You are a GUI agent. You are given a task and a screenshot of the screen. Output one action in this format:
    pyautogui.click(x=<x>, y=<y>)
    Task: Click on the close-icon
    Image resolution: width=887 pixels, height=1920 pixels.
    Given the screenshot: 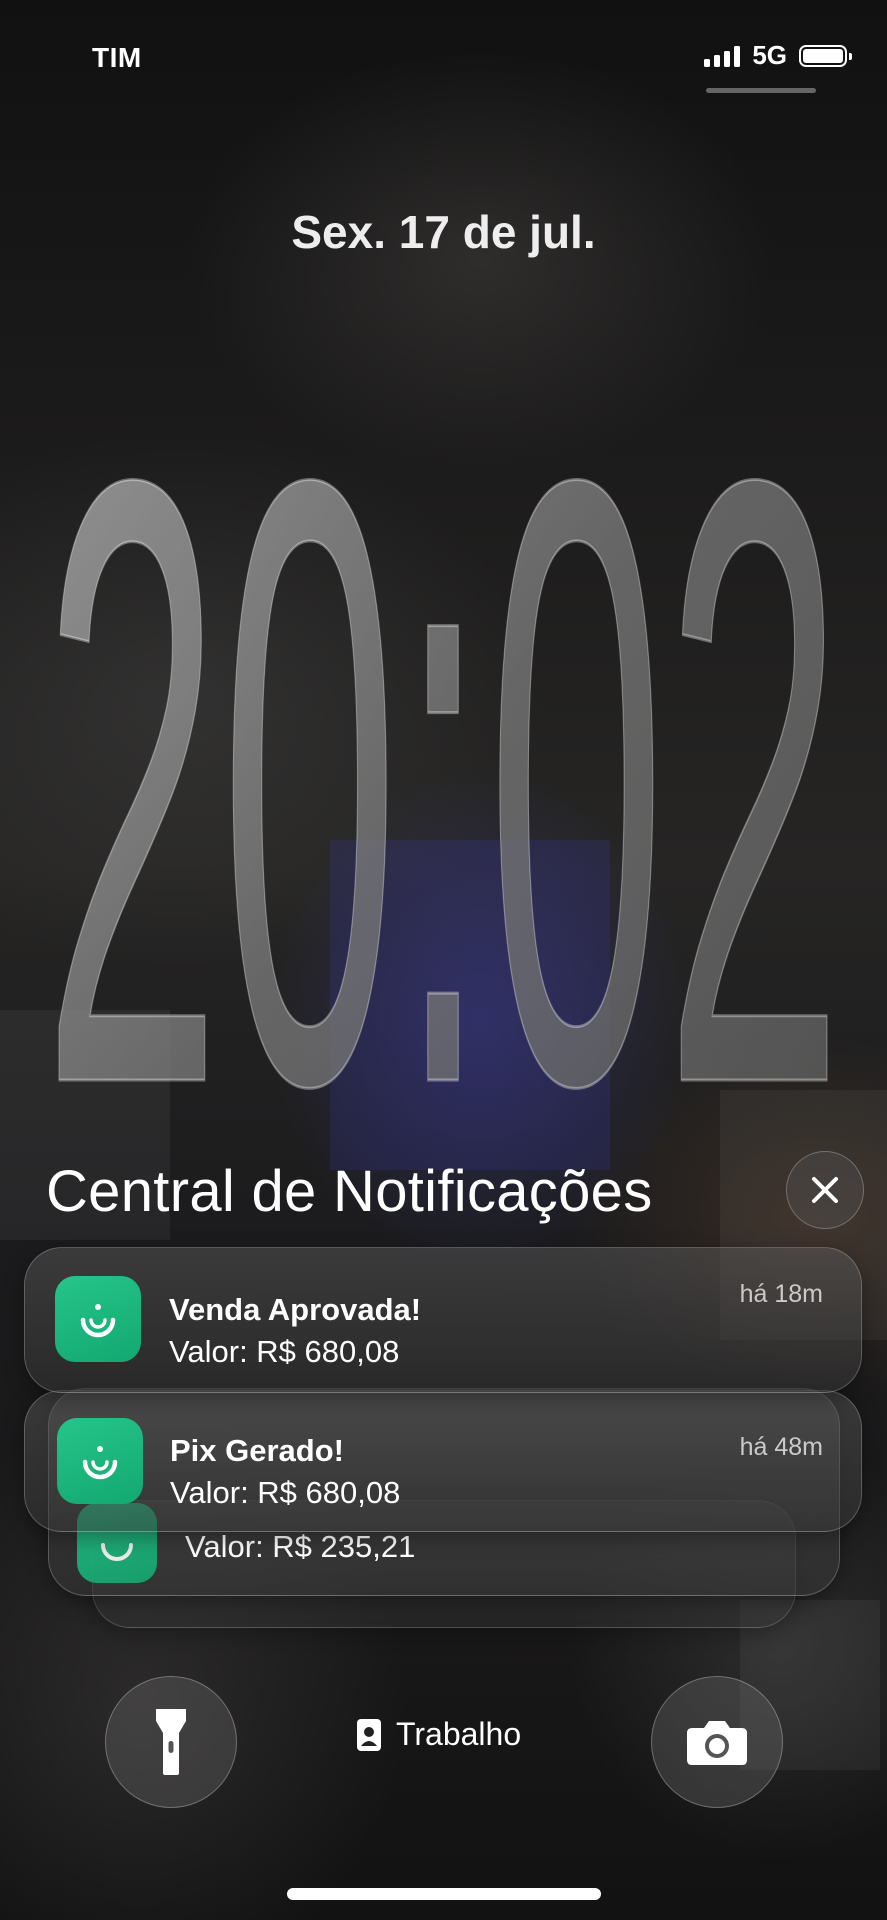 What is the action you would take?
    pyautogui.click(x=825, y=1190)
    